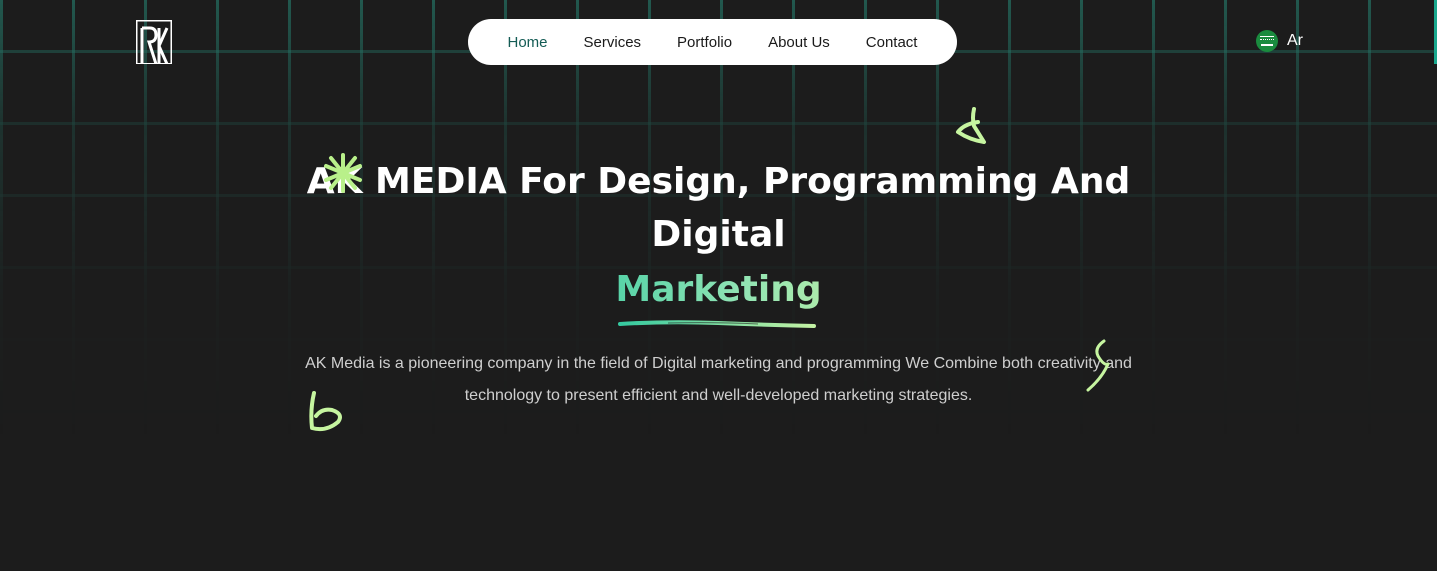  What do you see at coordinates (343, 173) in the screenshot?
I see `asterisk-doodle-icon` at bounding box center [343, 173].